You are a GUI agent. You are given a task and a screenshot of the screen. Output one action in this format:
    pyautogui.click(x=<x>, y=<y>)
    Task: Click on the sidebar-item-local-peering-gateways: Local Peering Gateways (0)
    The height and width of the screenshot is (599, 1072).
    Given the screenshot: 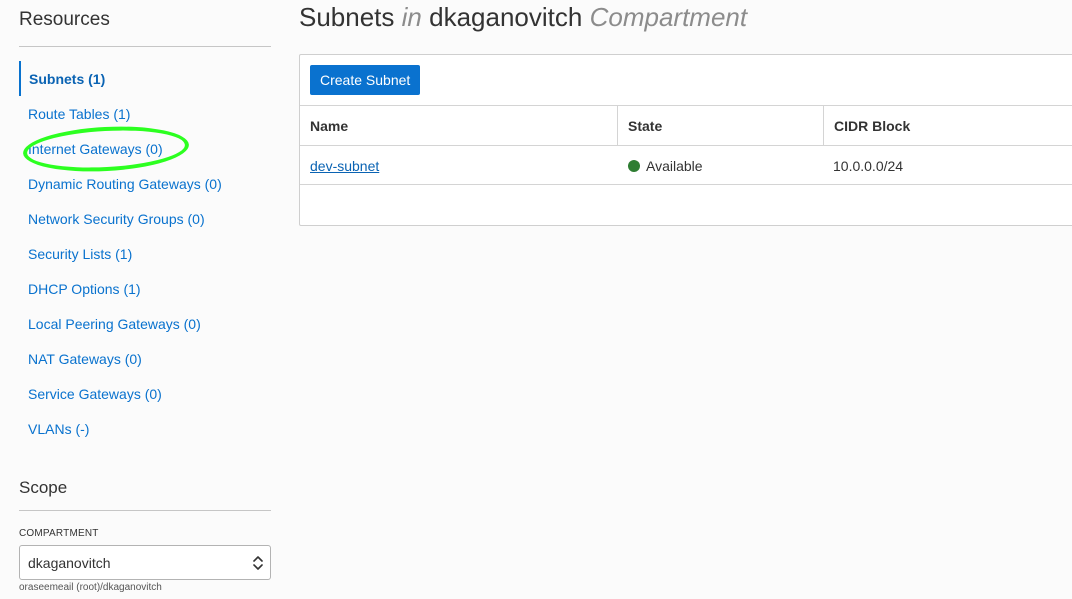 What is the action you would take?
    pyautogui.click(x=145, y=323)
    